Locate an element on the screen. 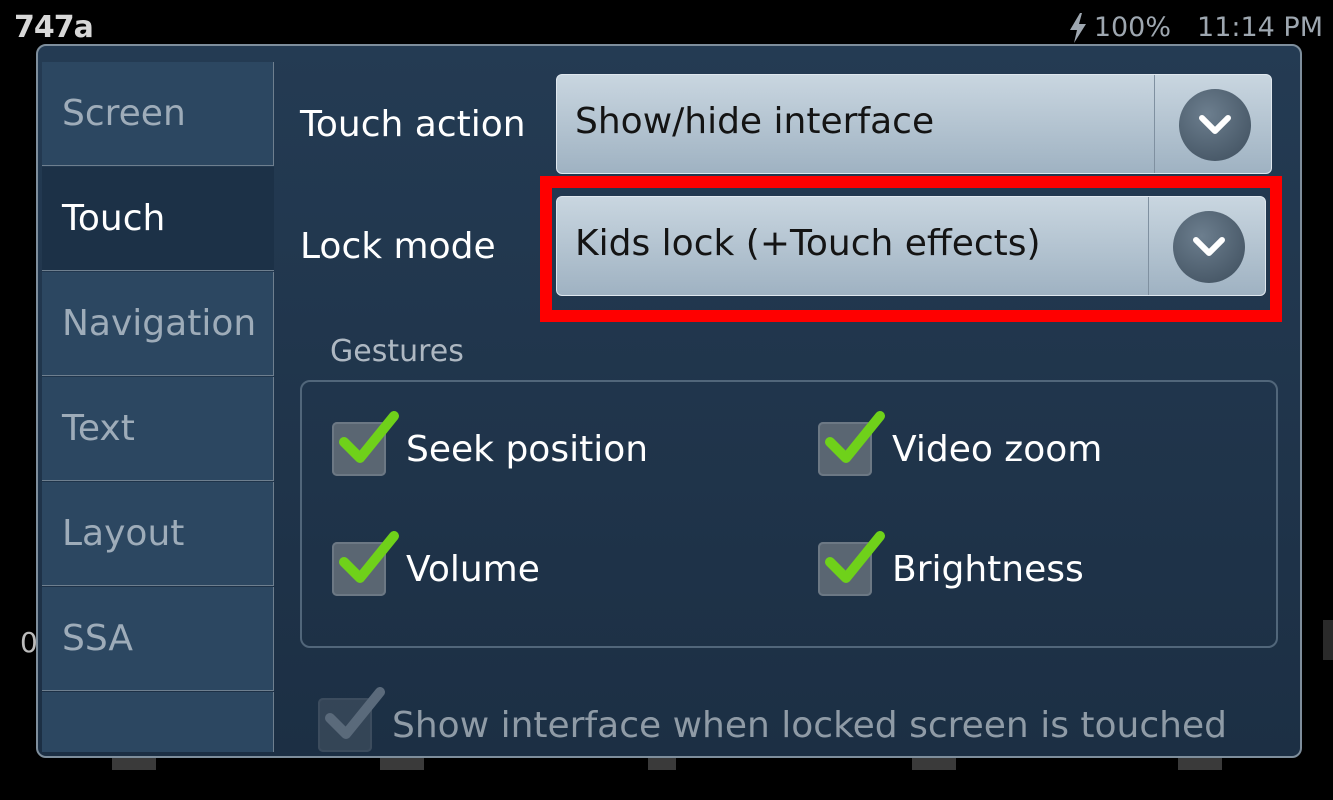 This screenshot has width=1333, height=800. gesture-video-zoom: Video zoom is located at coordinates (960, 443).